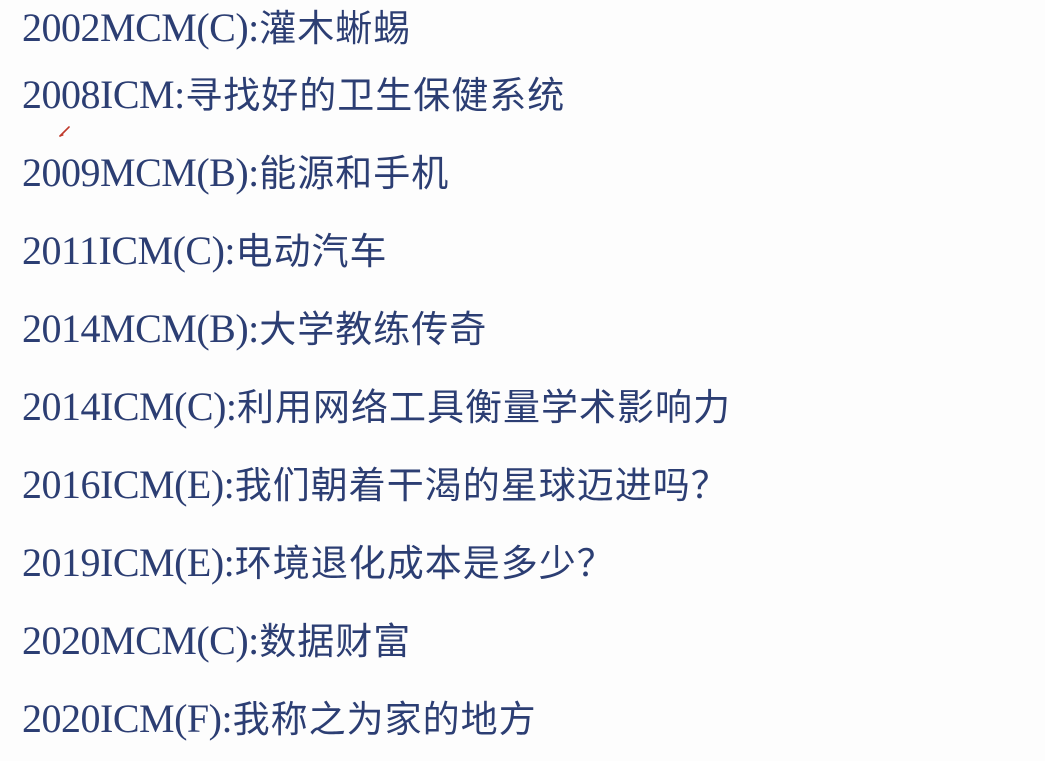 Image resolution: width=1045 pixels, height=761 pixels. I want to click on list-item: 2016ICM(E): 我们朝着干渴的星球迈进吗？, so click(376, 485).